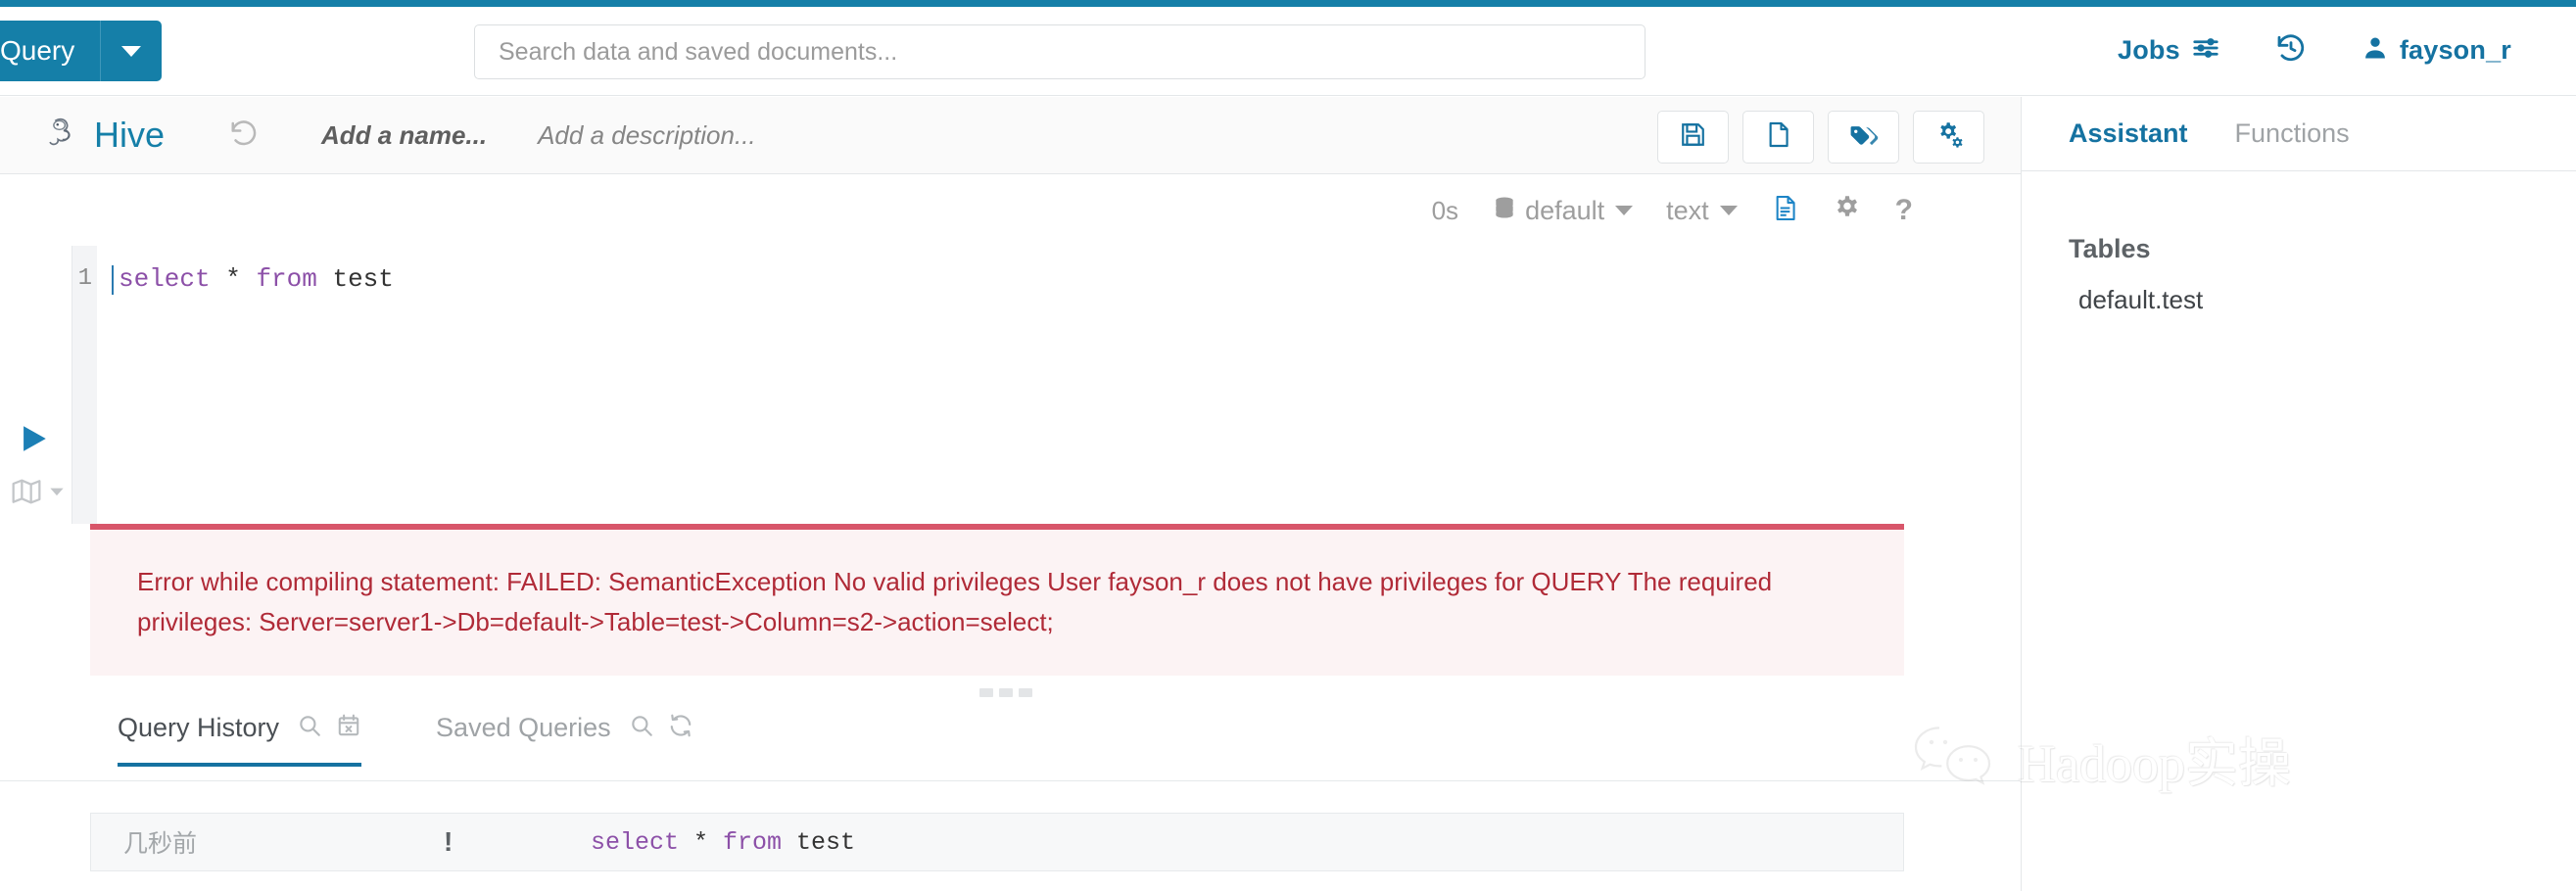 The height and width of the screenshot is (891, 2576). I want to click on navbar-right-actions: Jobs fayson_r, so click(2314, 50).